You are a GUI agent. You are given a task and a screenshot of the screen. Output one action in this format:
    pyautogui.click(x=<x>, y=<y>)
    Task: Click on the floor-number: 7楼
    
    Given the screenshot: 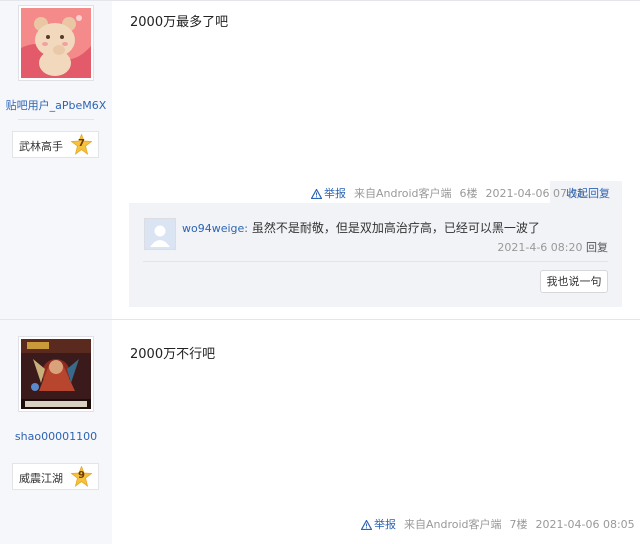 What is the action you would take?
    pyautogui.click(x=518, y=524)
    